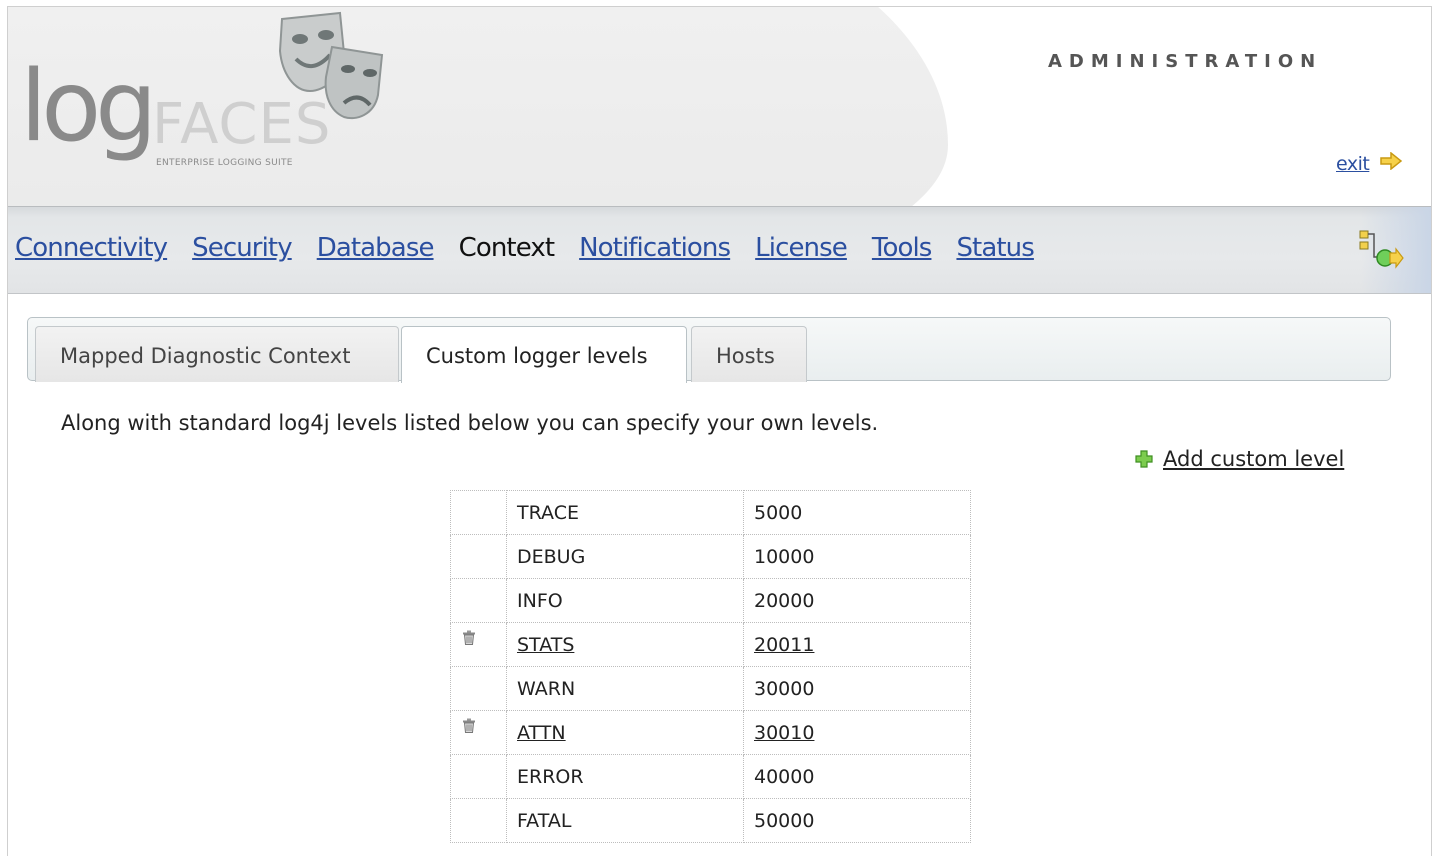 This screenshot has height=861, width=1439. I want to click on add-custom-level-button: Add custom level, so click(1239, 459).